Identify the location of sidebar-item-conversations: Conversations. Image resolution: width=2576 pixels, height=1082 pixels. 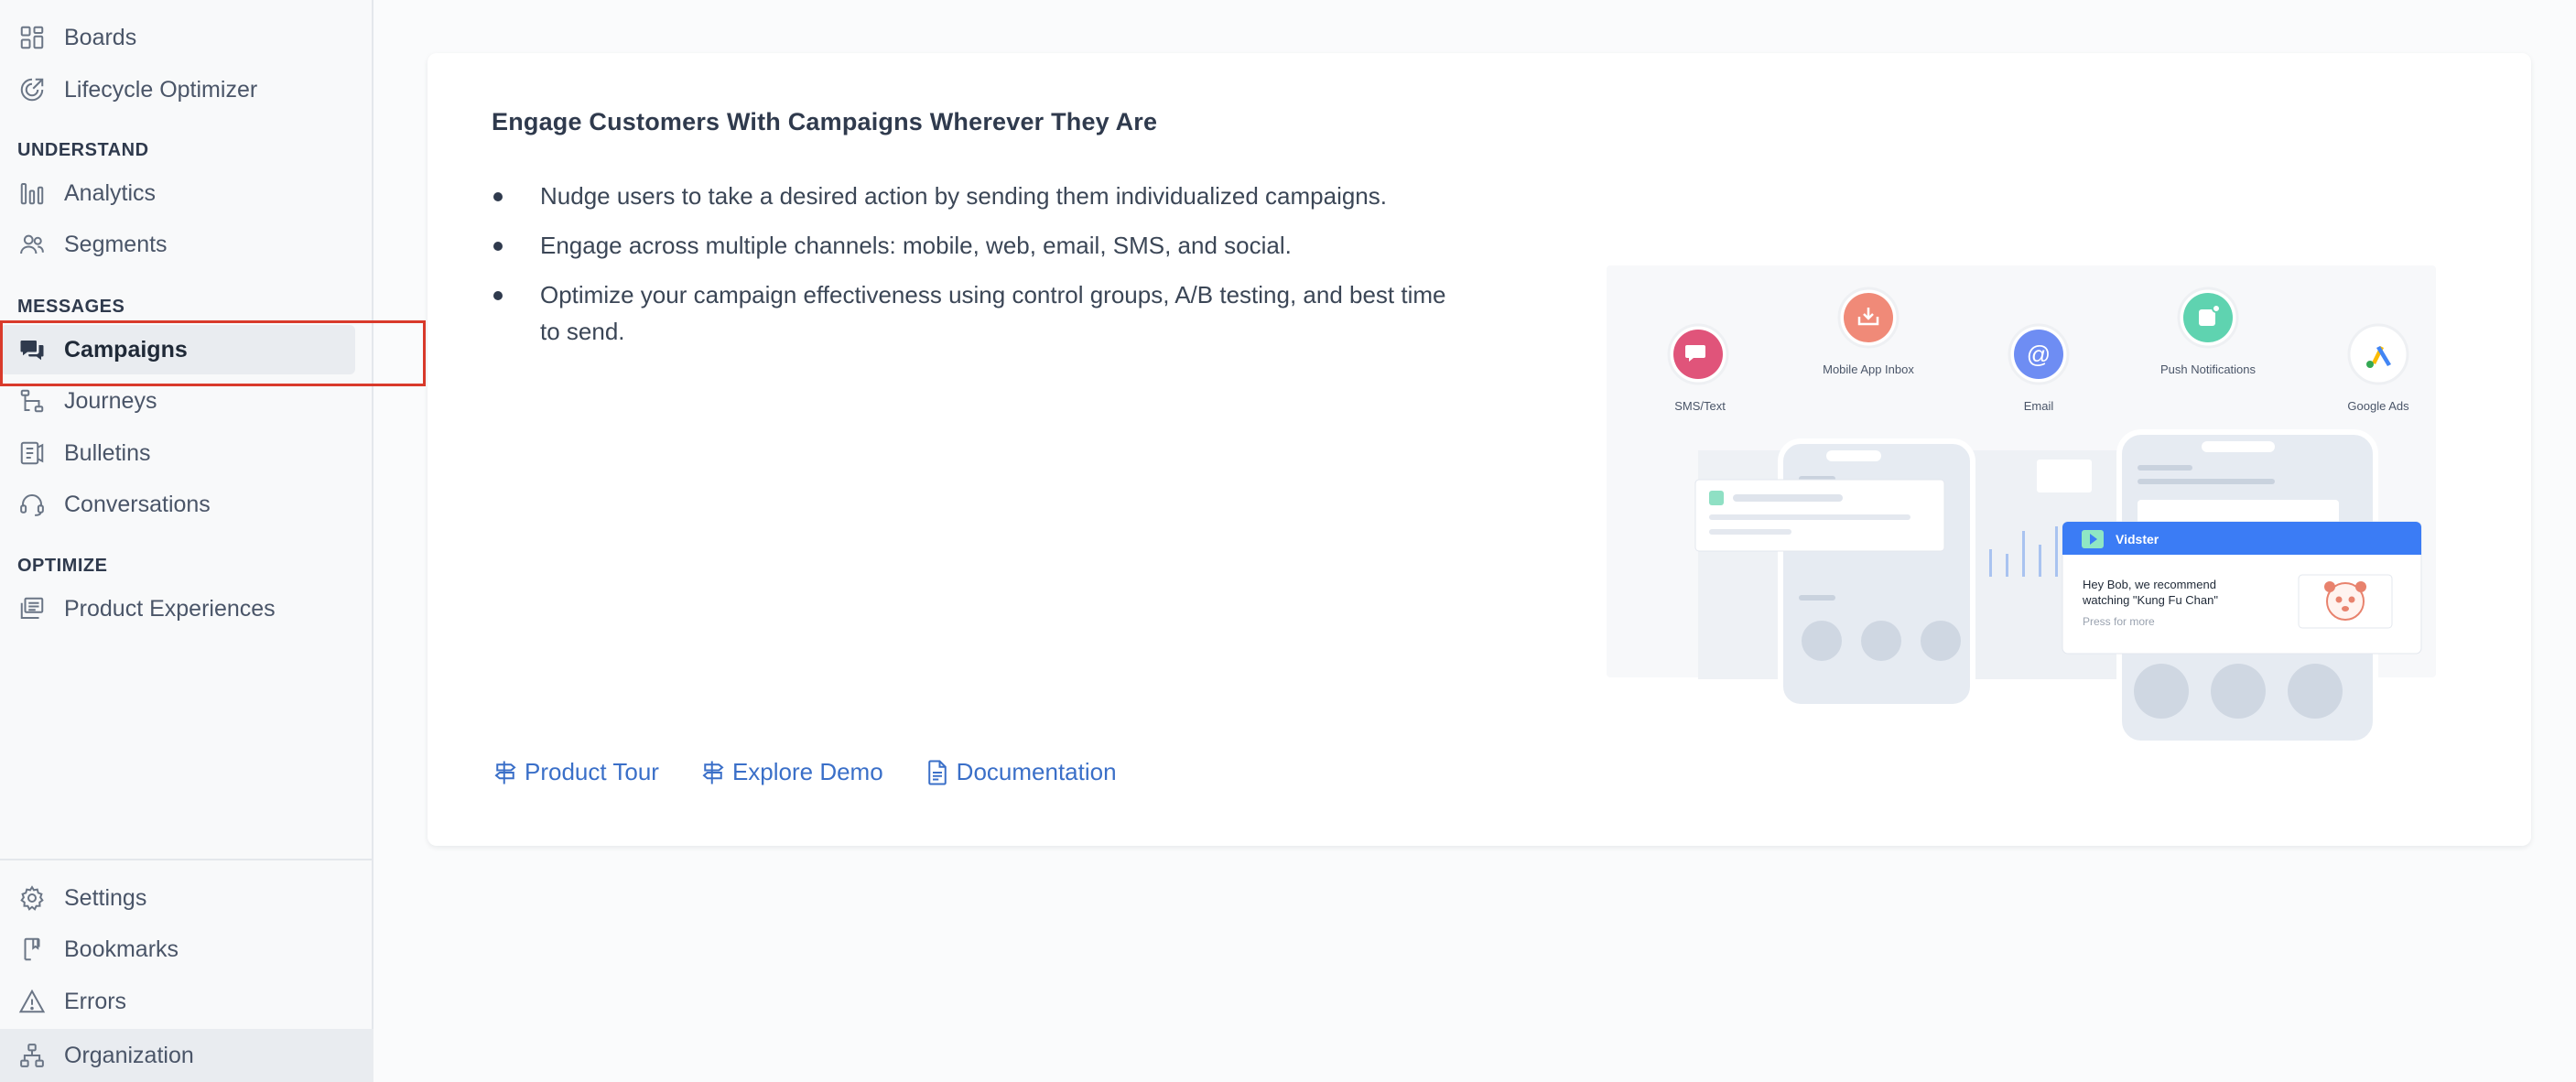
(178, 504).